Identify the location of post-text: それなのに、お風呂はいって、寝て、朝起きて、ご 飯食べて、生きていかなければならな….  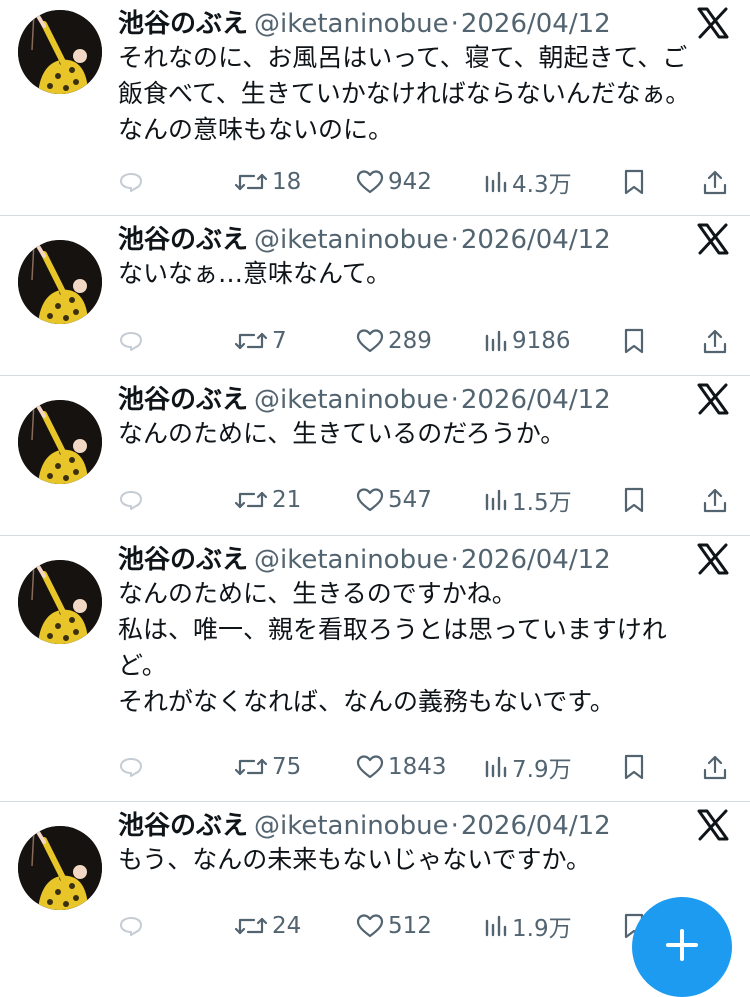
(421, 94).